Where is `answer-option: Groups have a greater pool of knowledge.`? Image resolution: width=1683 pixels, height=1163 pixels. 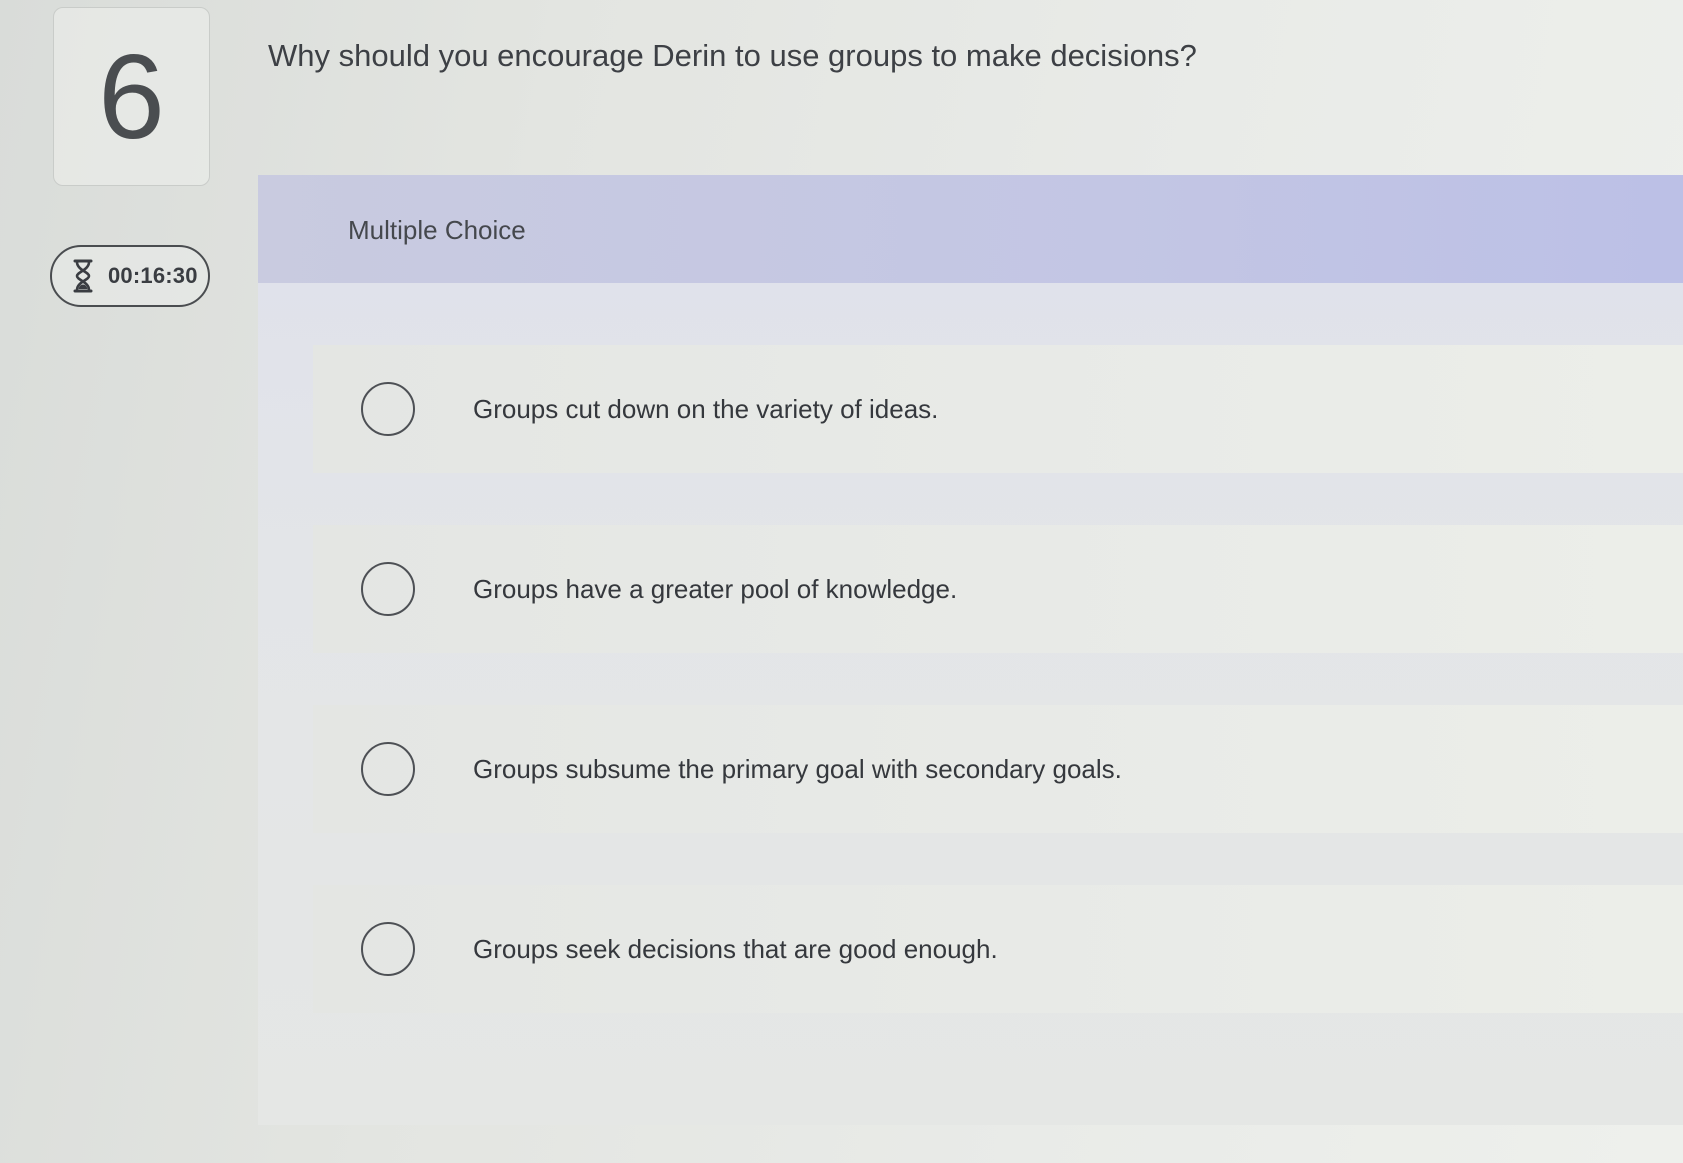
answer-option: Groups have a greater pool of knowledge. is located at coordinates (998, 589).